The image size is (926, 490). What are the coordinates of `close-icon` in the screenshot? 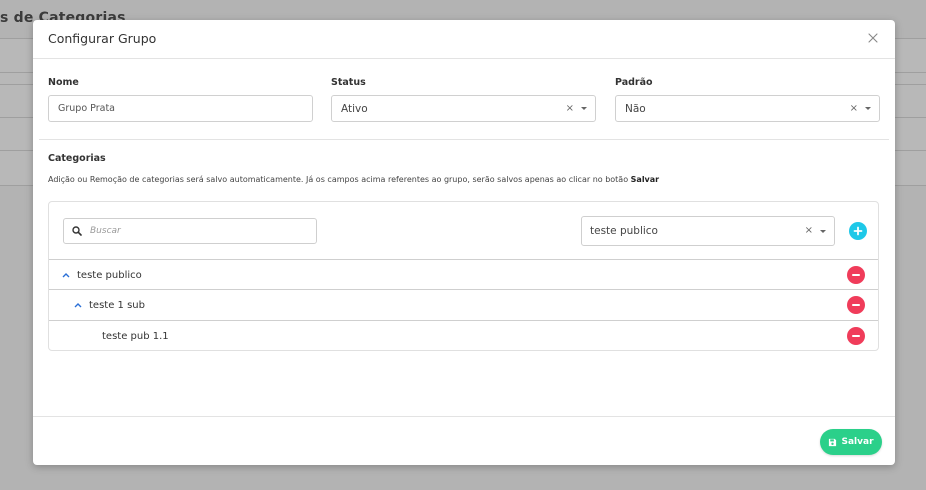 It's located at (873, 38).